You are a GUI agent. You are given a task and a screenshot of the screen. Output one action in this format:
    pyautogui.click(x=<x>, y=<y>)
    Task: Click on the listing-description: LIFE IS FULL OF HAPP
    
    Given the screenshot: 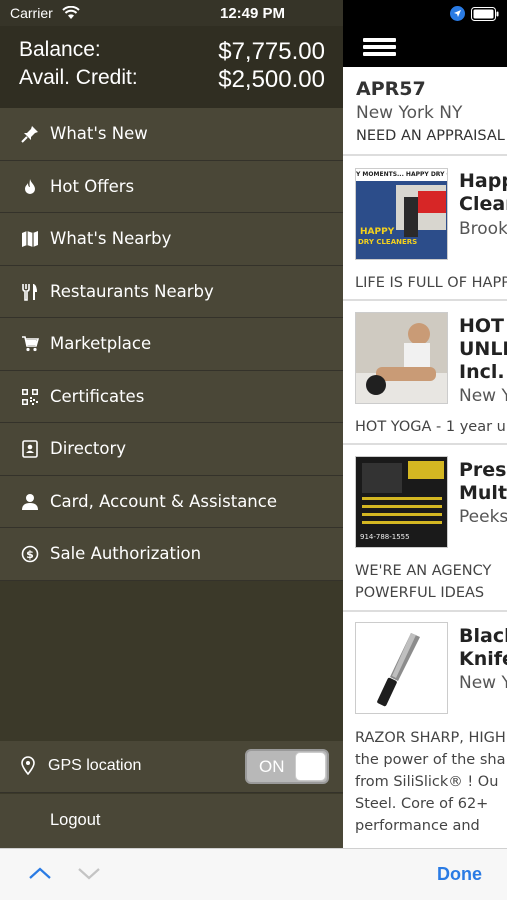 What is the action you would take?
    pyautogui.click(x=431, y=283)
    